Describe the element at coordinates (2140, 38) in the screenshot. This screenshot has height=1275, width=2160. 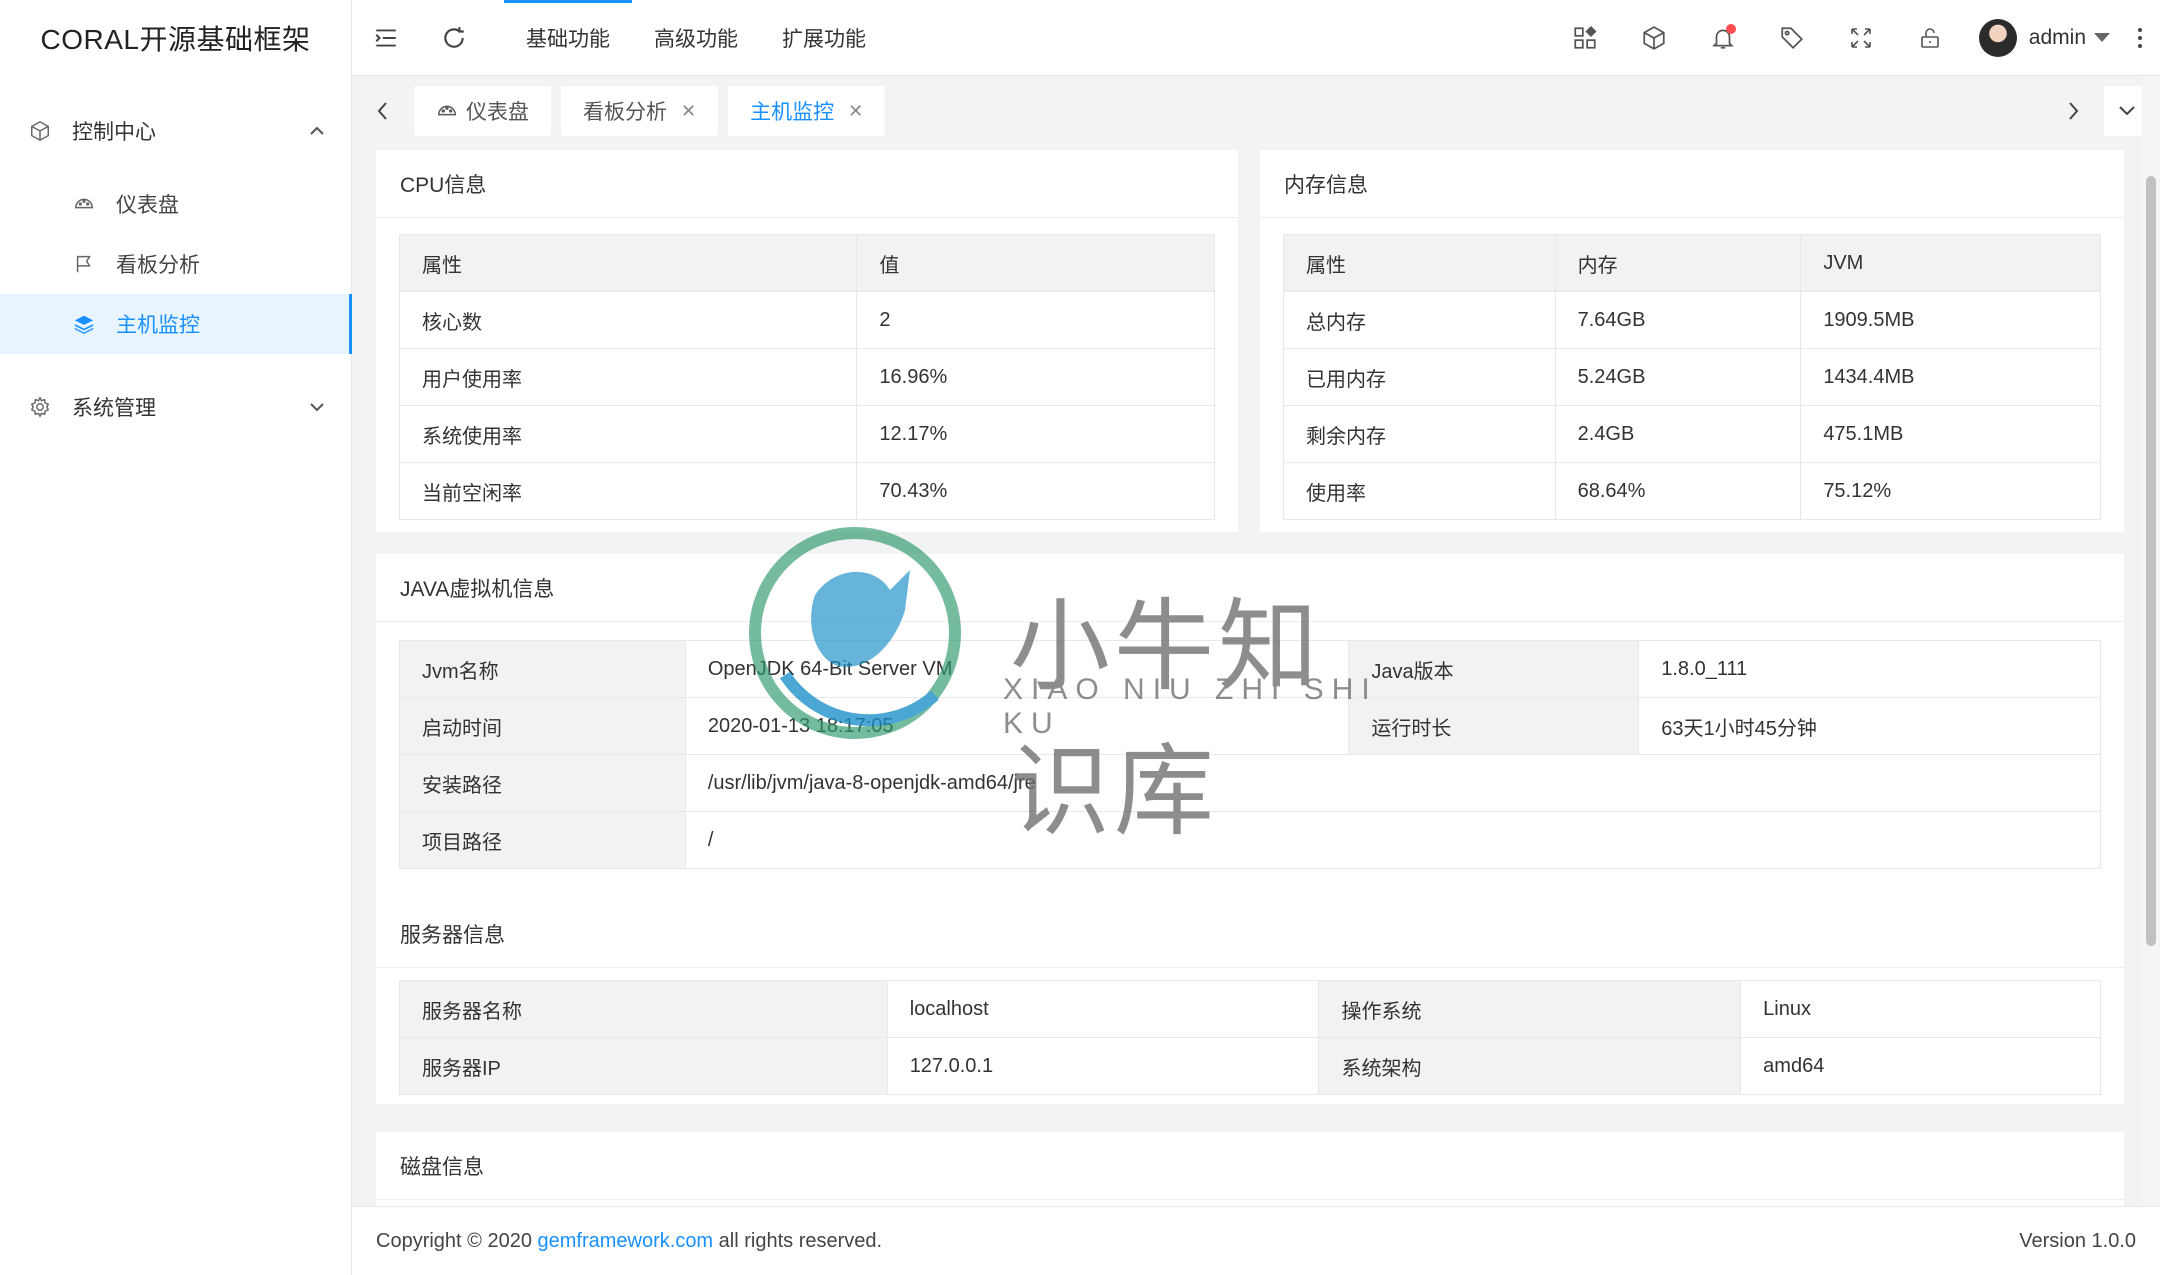
I see `more-vertical-icon` at that location.